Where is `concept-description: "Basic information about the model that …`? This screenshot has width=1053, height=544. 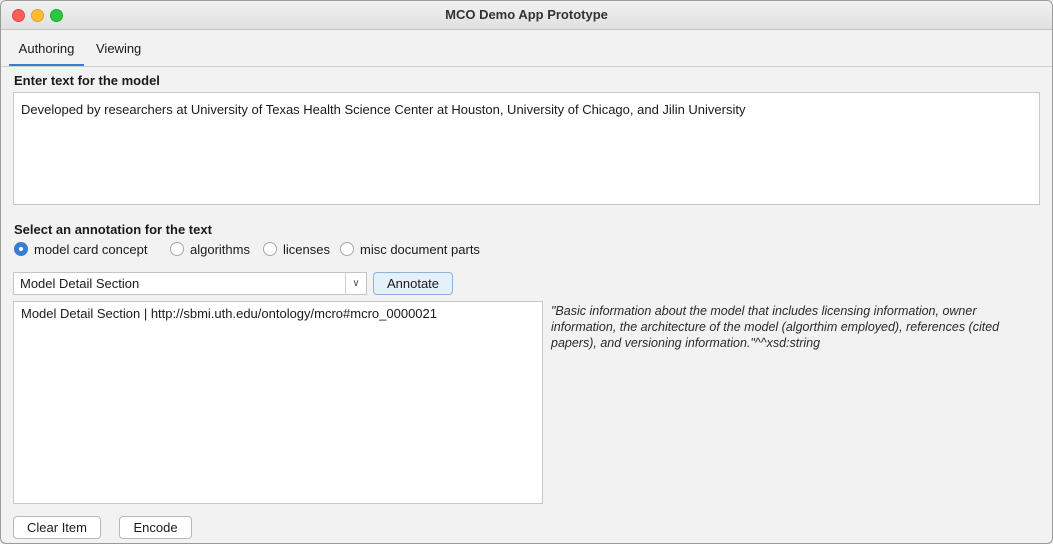
concept-description: "Basic information about the model that … is located at coordinates (775, 327).